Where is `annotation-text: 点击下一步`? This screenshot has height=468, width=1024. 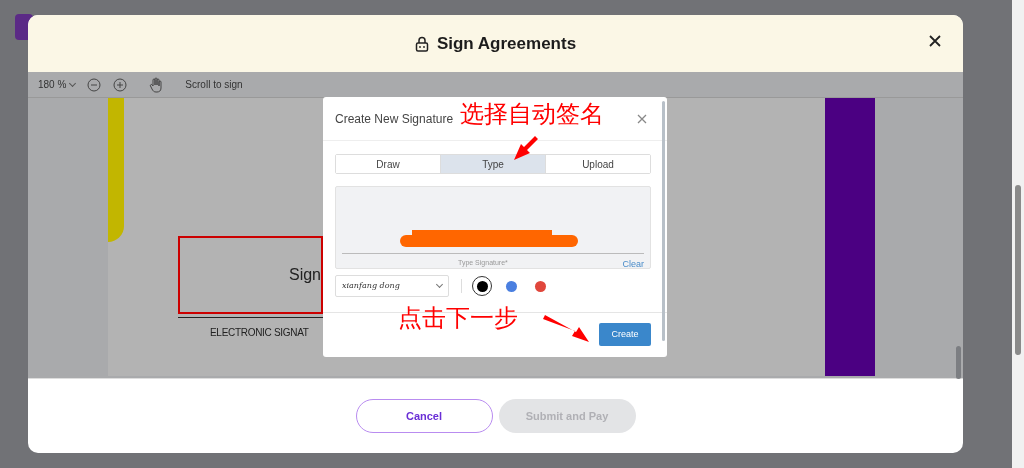
annotation-text: 点击下一步 is located at coordinates (458, 318).